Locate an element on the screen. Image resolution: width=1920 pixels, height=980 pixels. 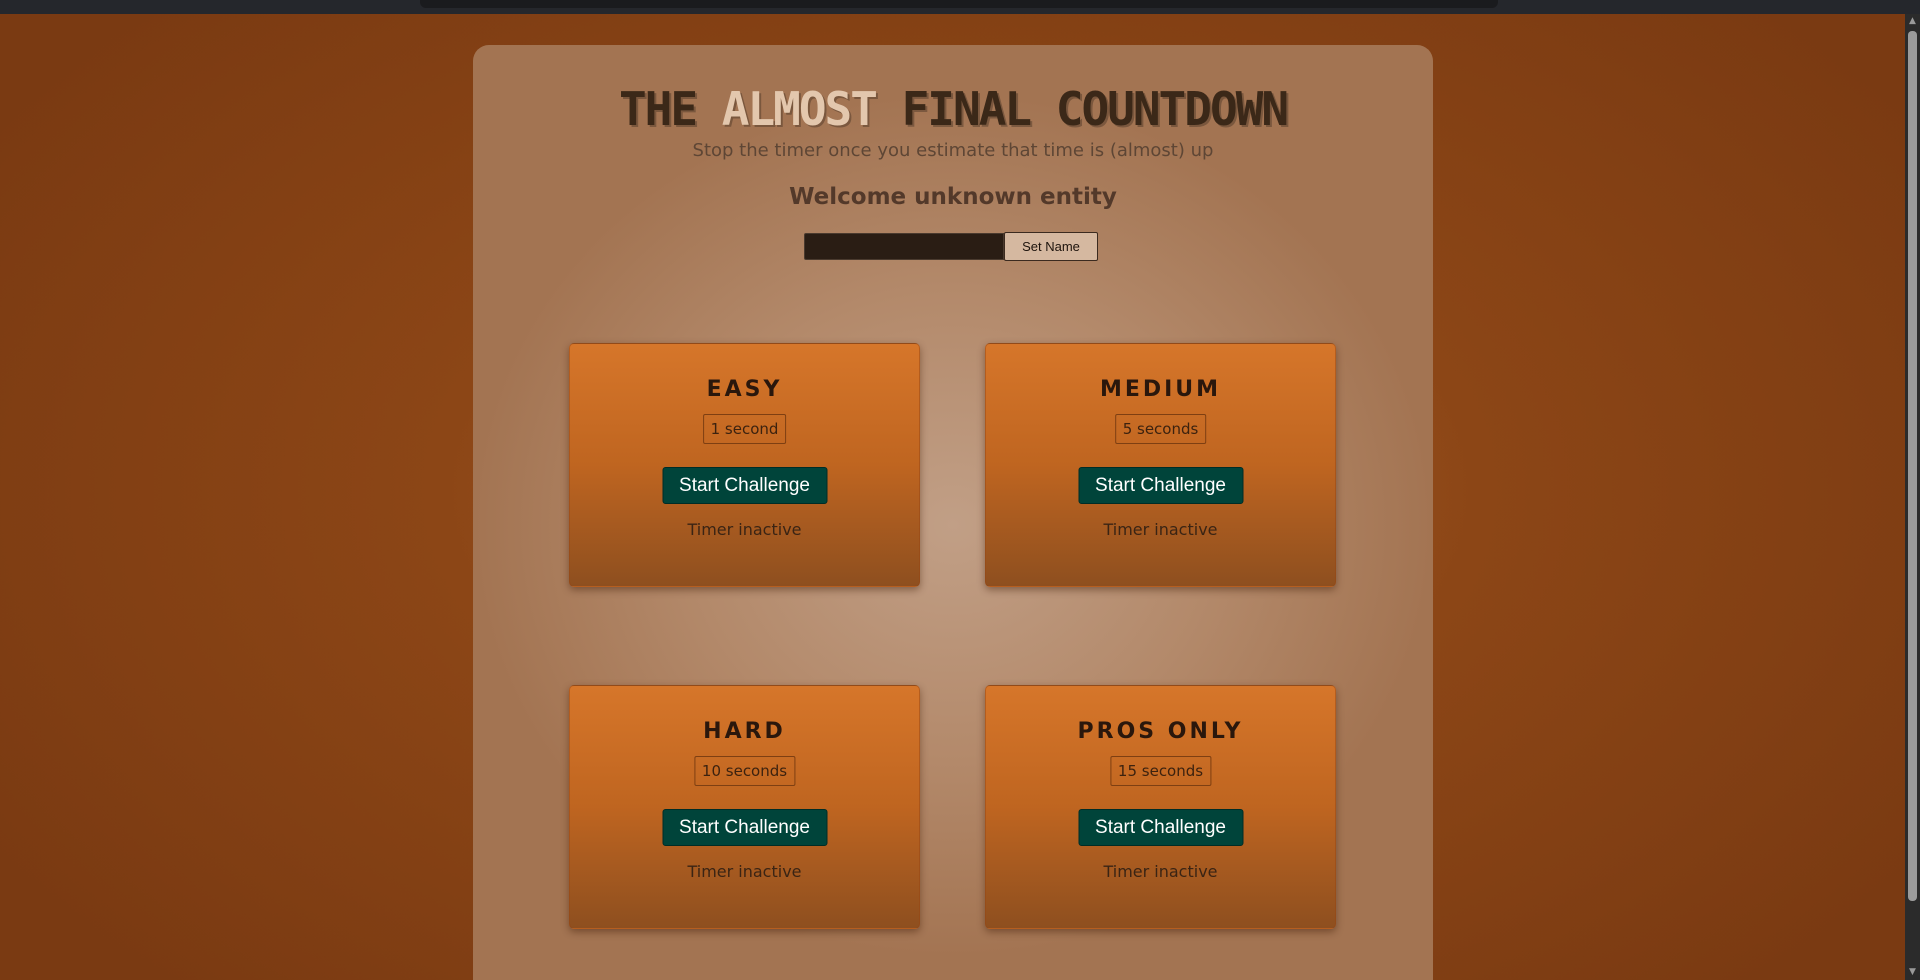
duration-badge: 1 second is located at coordinates (744, 429).